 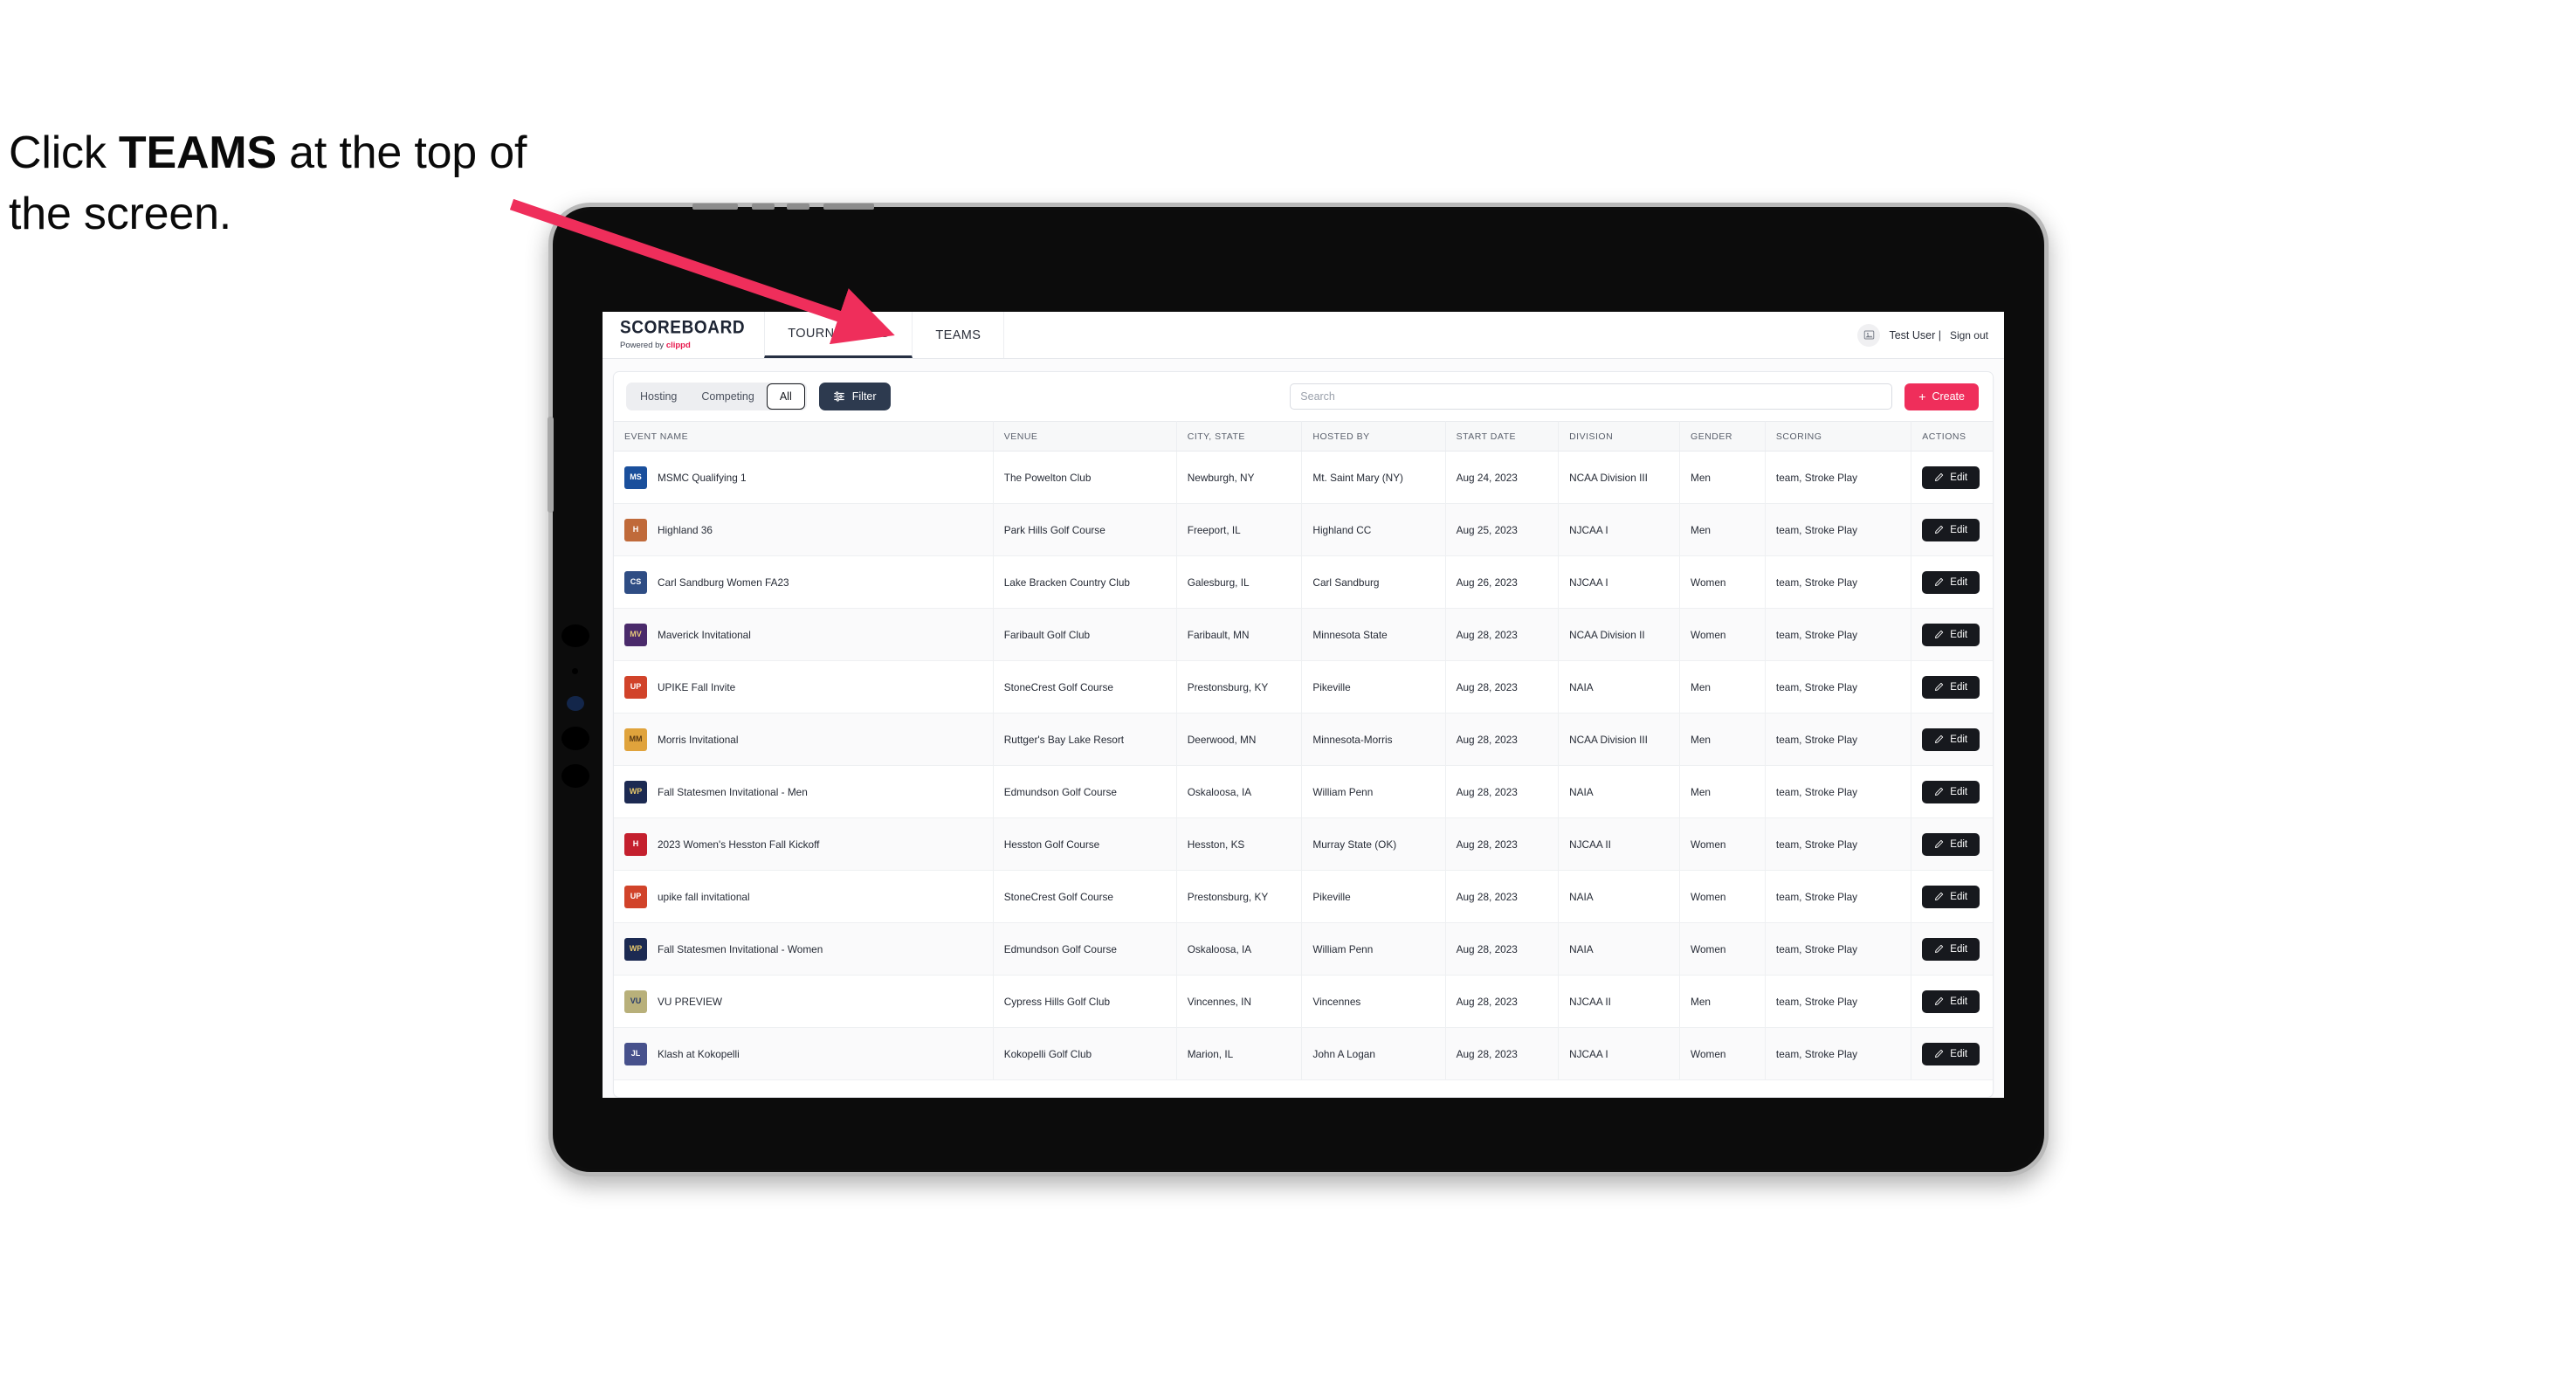 I want to click on cell-city-state: Freeport, IL, so click(x=1239, y=529).